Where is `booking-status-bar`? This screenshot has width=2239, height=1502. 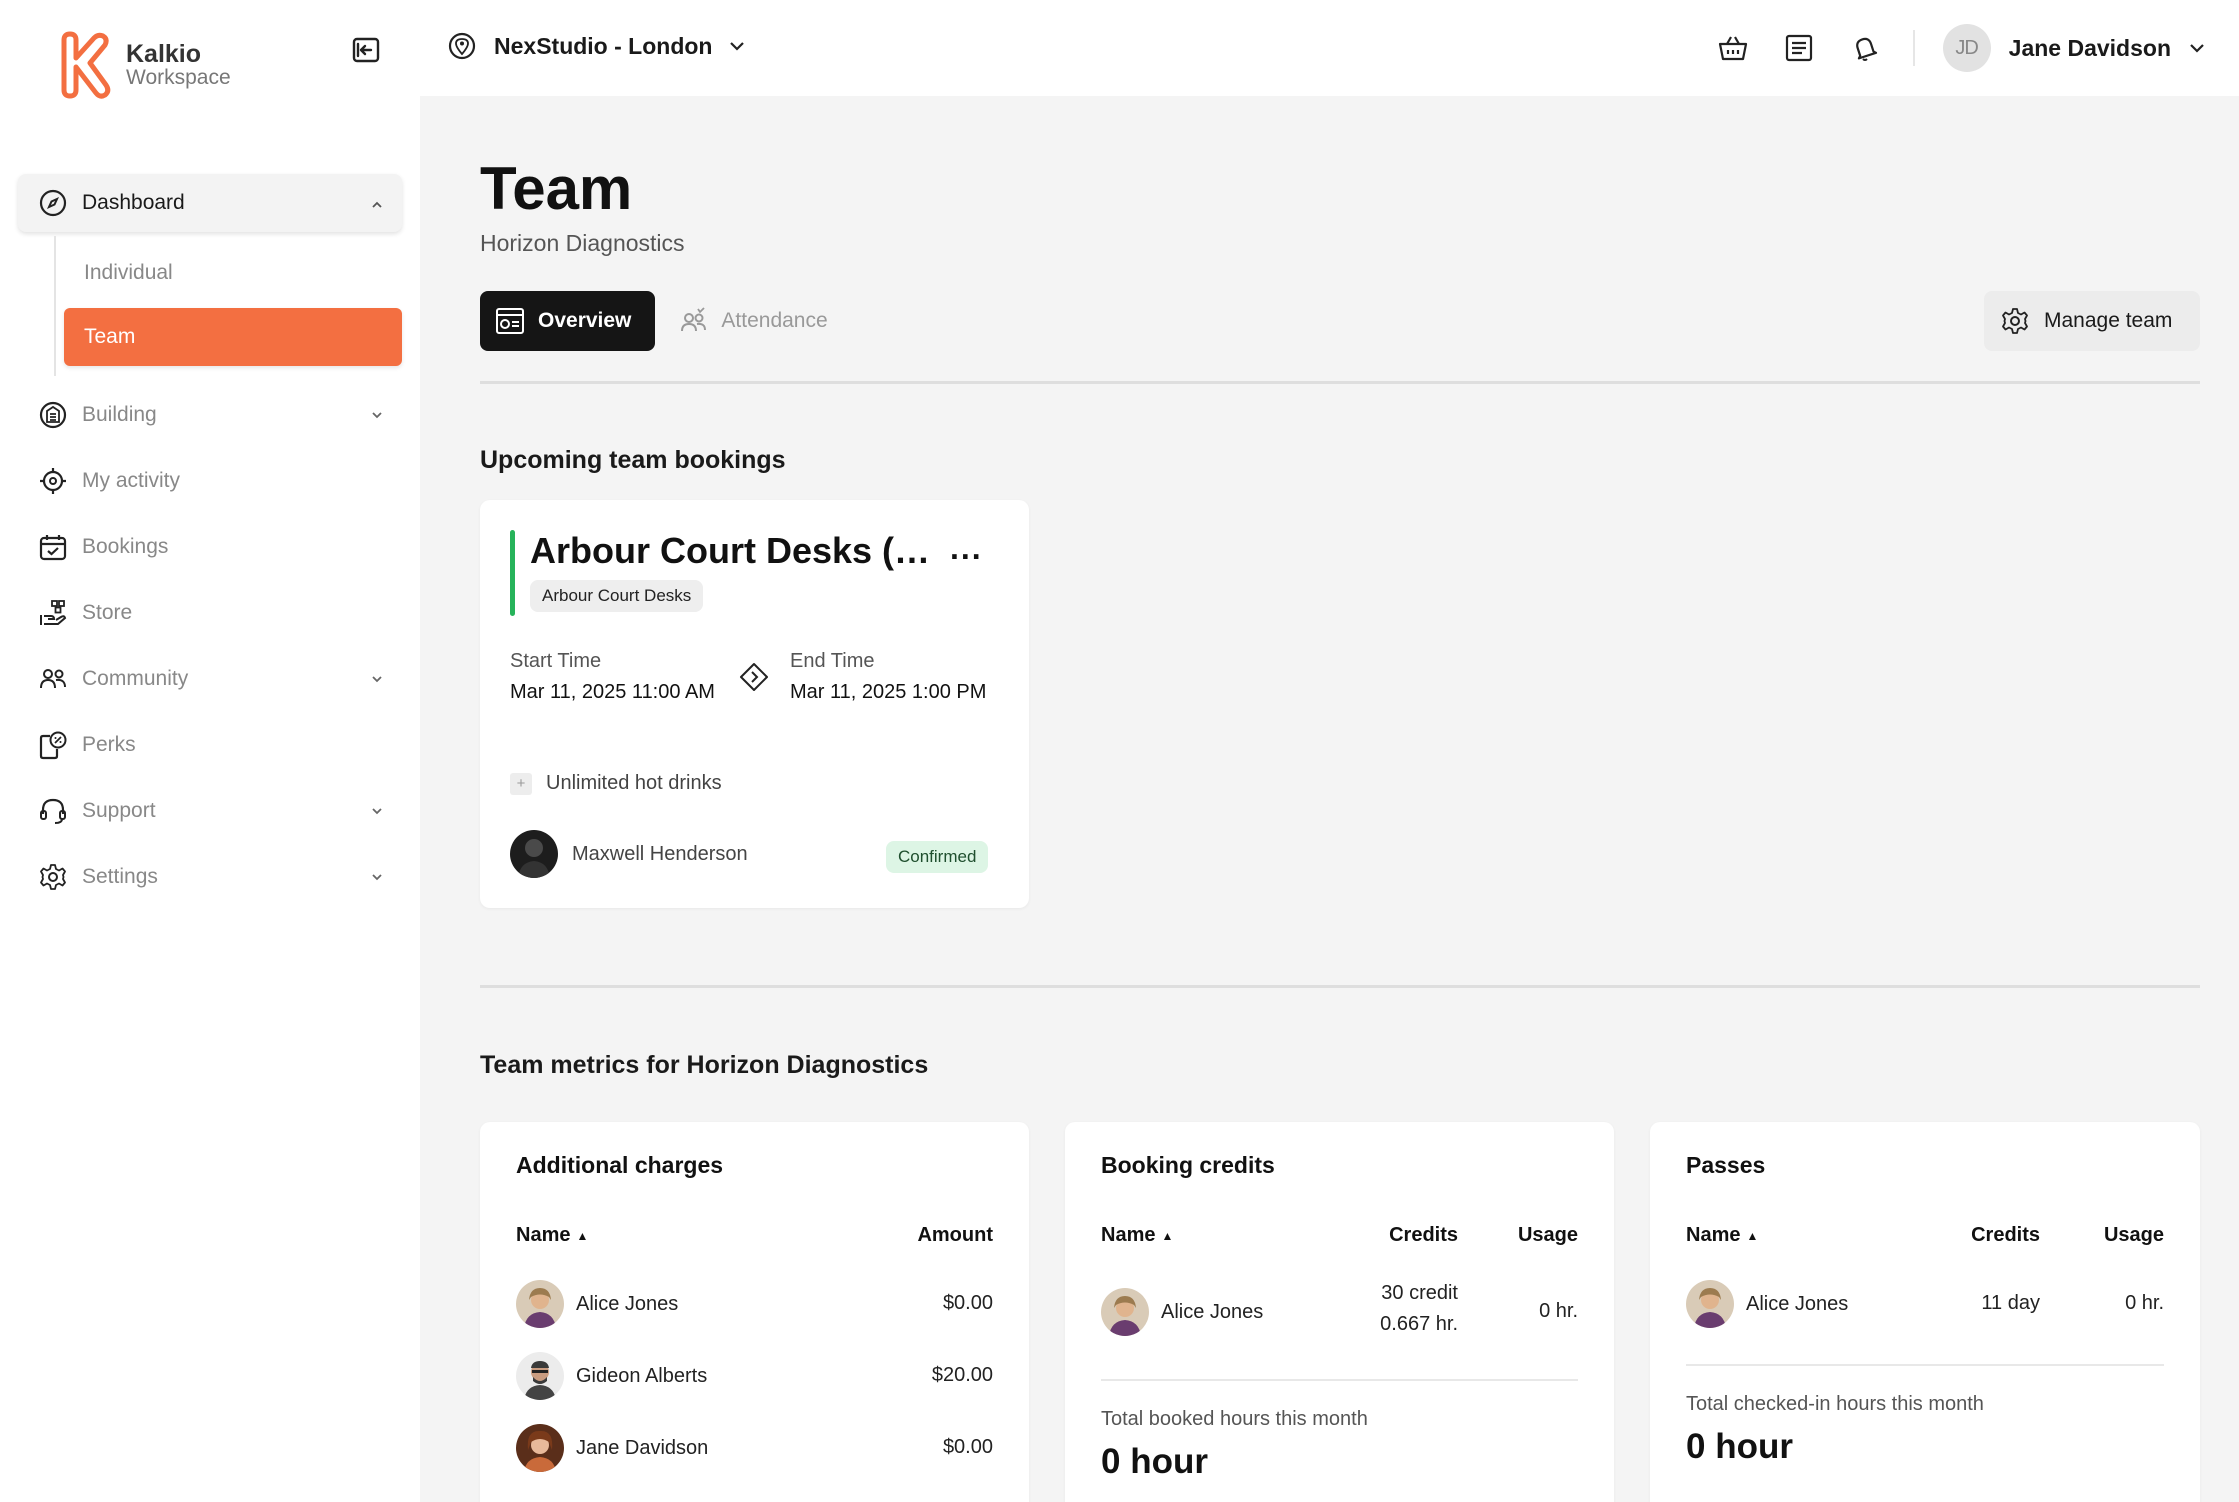 booking-status-bar is located at coordinates (512, 573).